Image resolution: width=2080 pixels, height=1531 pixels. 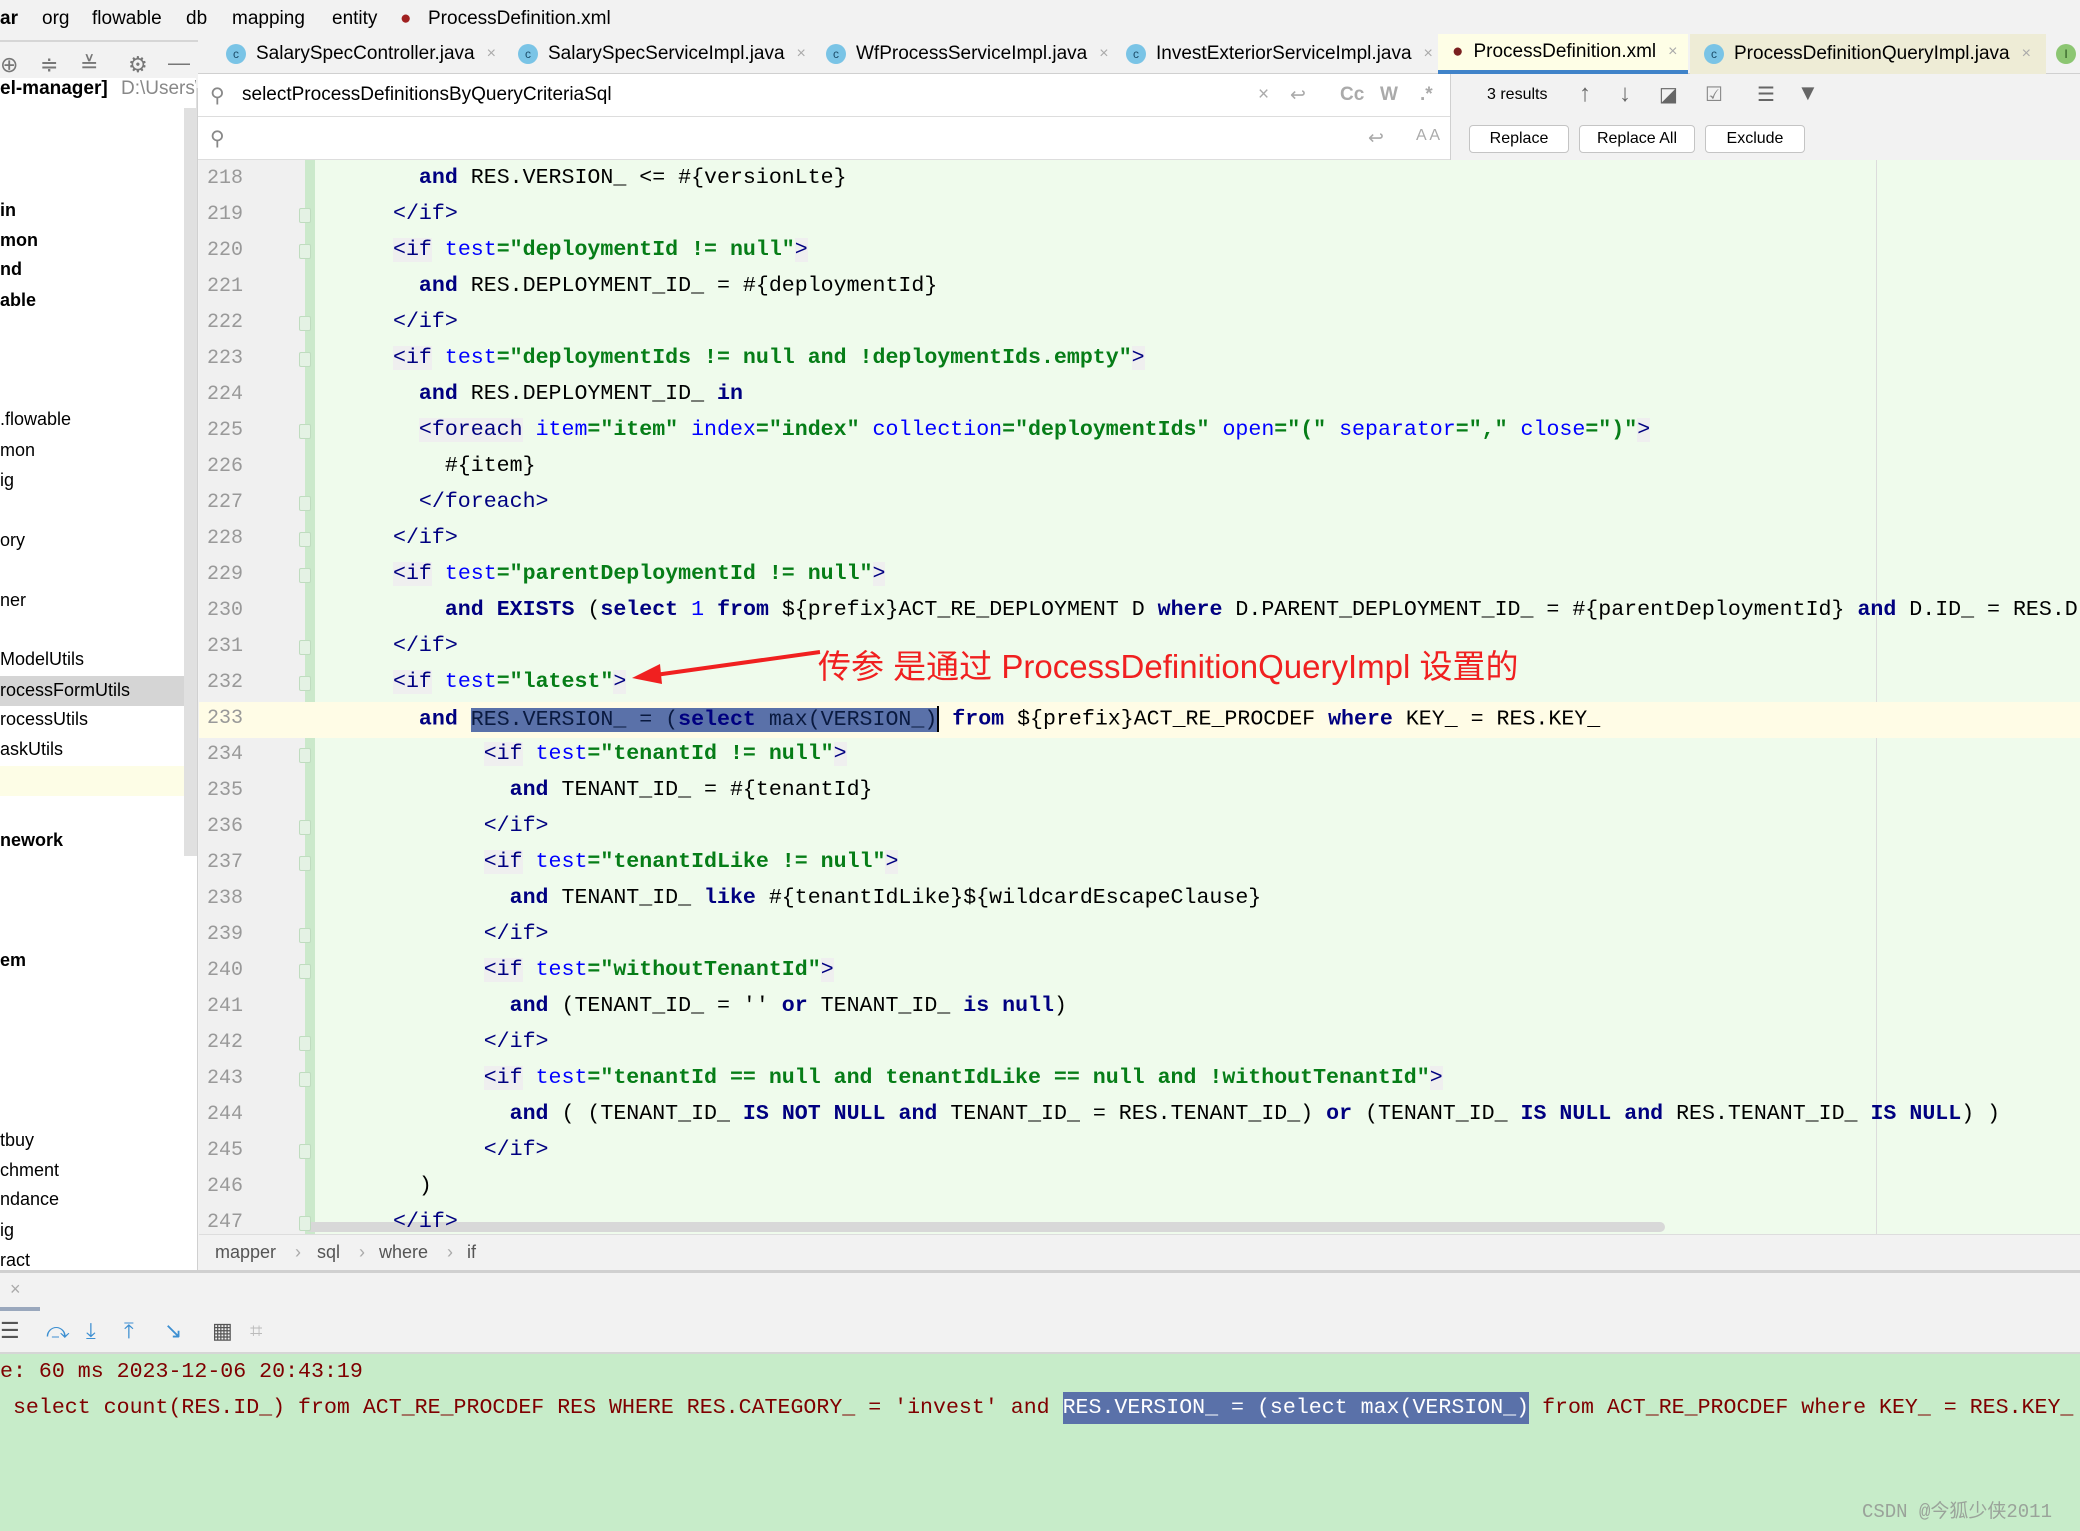 What do you see at coordinates (225, 718) in the screenshot?
I see `line-number: 233` at bounding box center [225, 718].